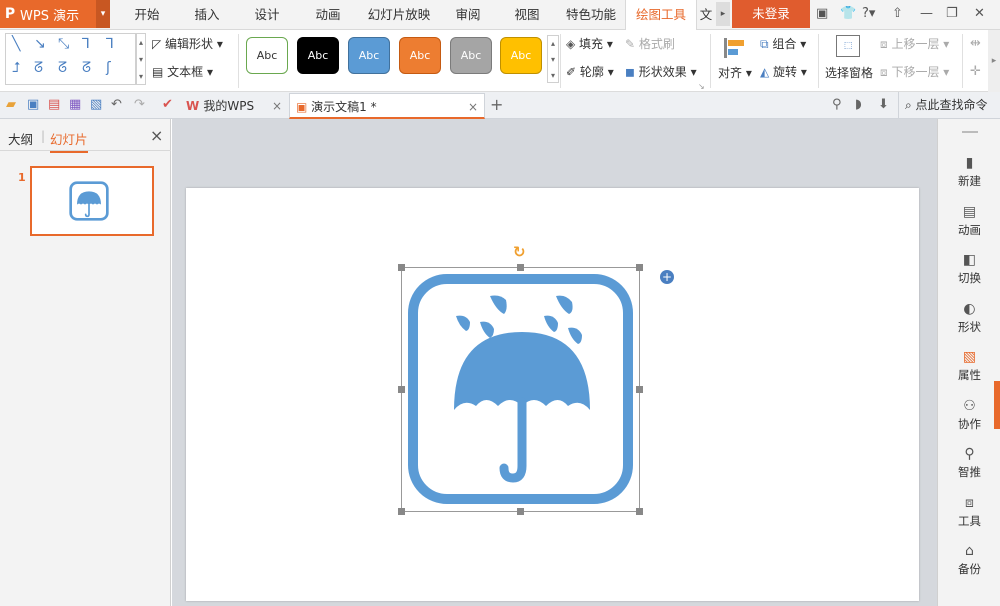 This screenshot has width=1000, height=606. What do you see at coordinates (401, 267) in the screenshot?
I see `resize-handle-nw` at bounding box center [401, 267].